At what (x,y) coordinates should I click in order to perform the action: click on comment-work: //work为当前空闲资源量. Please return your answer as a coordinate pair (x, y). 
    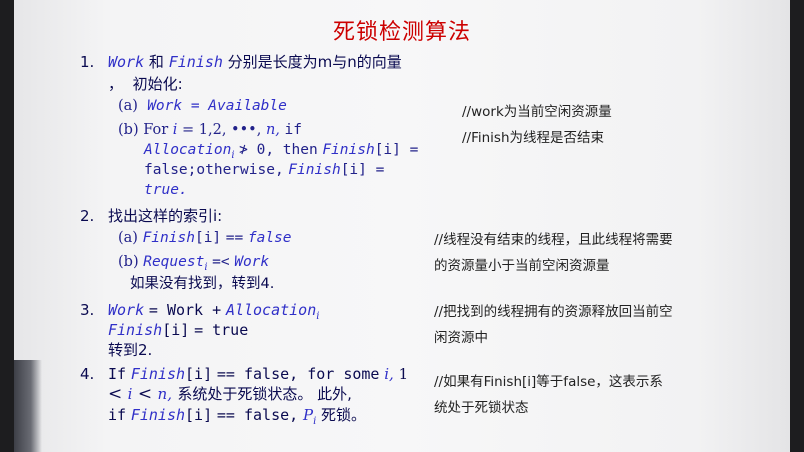
    Looking at the image, I should click on (537, 112).